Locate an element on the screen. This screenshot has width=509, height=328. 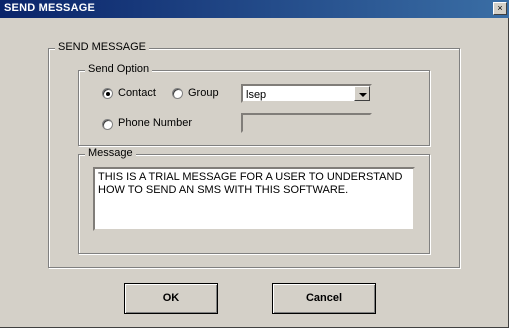
send-message-group-legend: SEND MESSAGE is located at coordinates (102, 47).